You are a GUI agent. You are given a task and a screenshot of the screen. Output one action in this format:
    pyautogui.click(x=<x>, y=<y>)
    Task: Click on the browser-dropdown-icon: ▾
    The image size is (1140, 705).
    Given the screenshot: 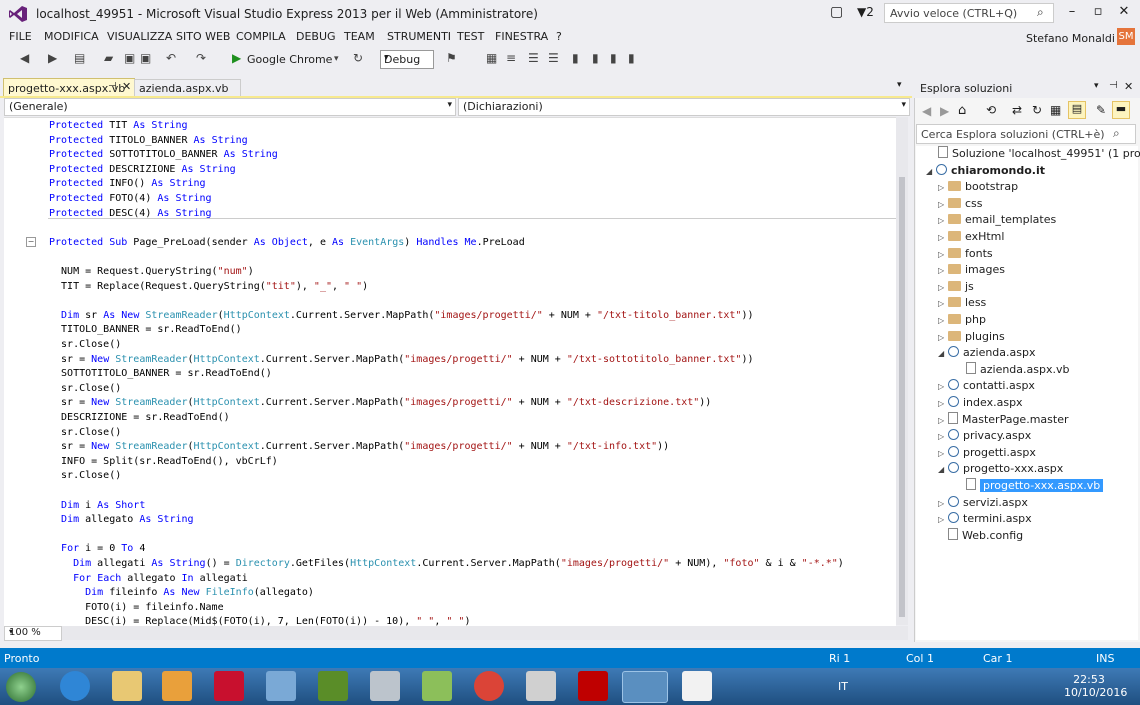 What is the action you would take?
    pyautogui.click(x=336, y=59)
    